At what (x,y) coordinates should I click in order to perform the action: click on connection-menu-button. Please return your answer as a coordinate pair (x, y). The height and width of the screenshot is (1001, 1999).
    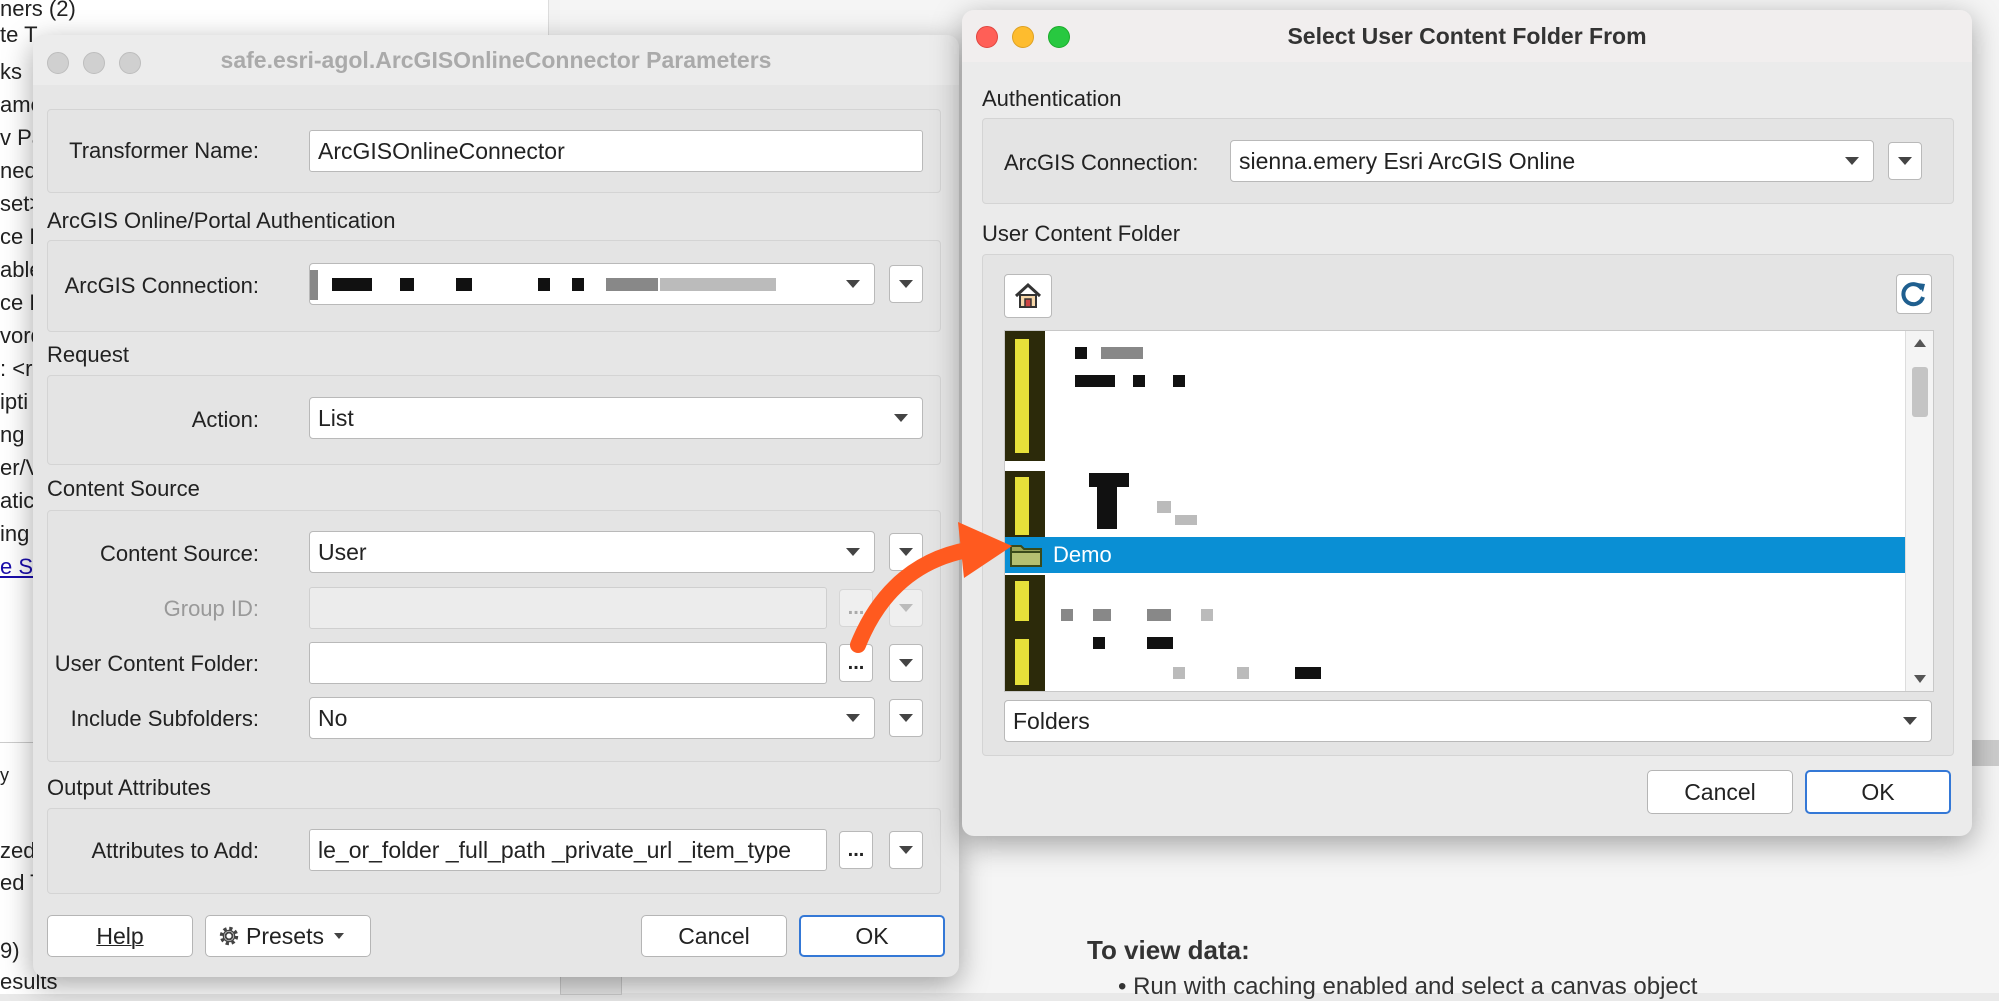
    Looking at the image, I should click on (906, 284).